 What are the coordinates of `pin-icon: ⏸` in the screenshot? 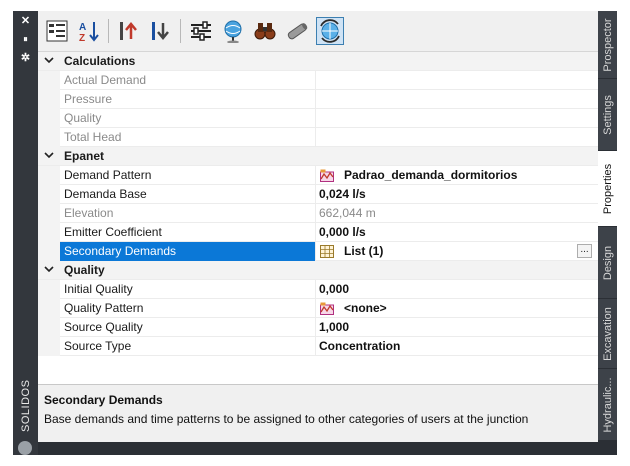 It's located at (25, 39).